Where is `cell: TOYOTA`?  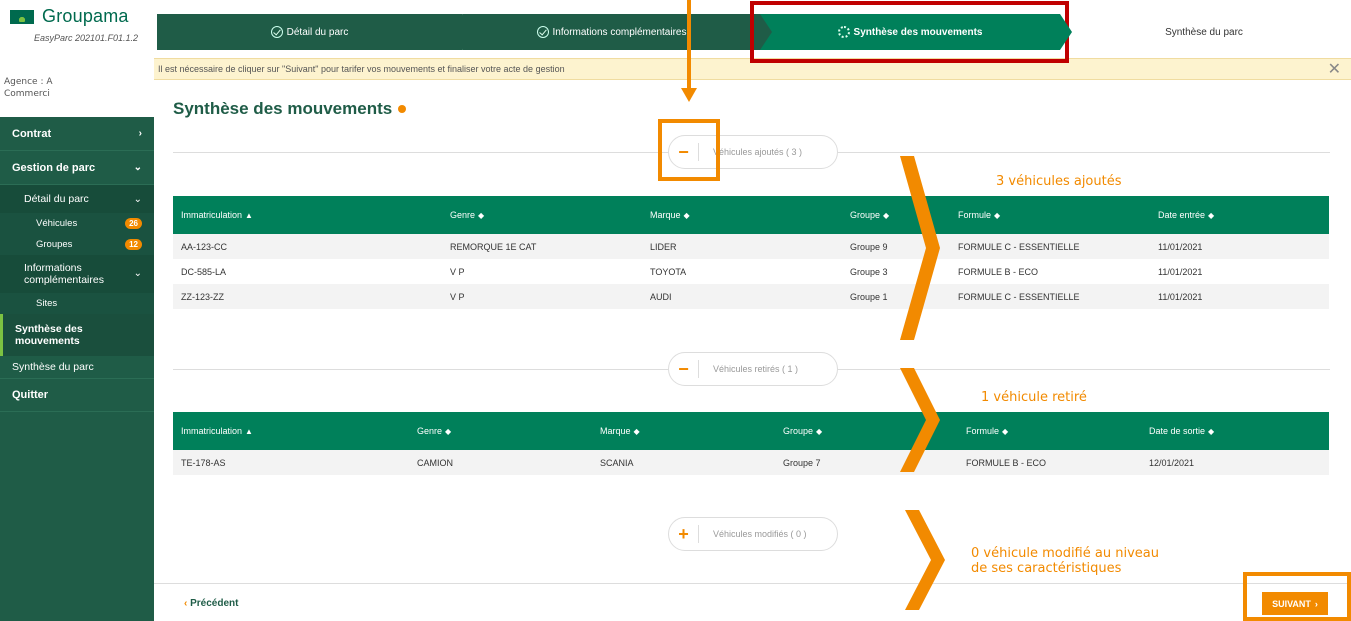 cell: TOYOTA is located at coordinates (668, 271).